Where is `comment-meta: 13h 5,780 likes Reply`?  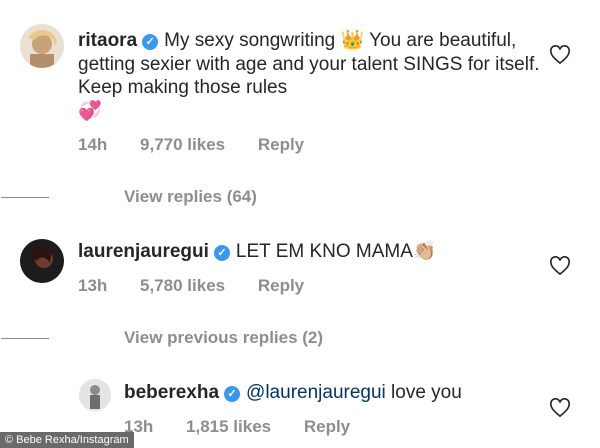 comment-meta: 13h 5,780 likes Reply is located at coordinates (205, 286).